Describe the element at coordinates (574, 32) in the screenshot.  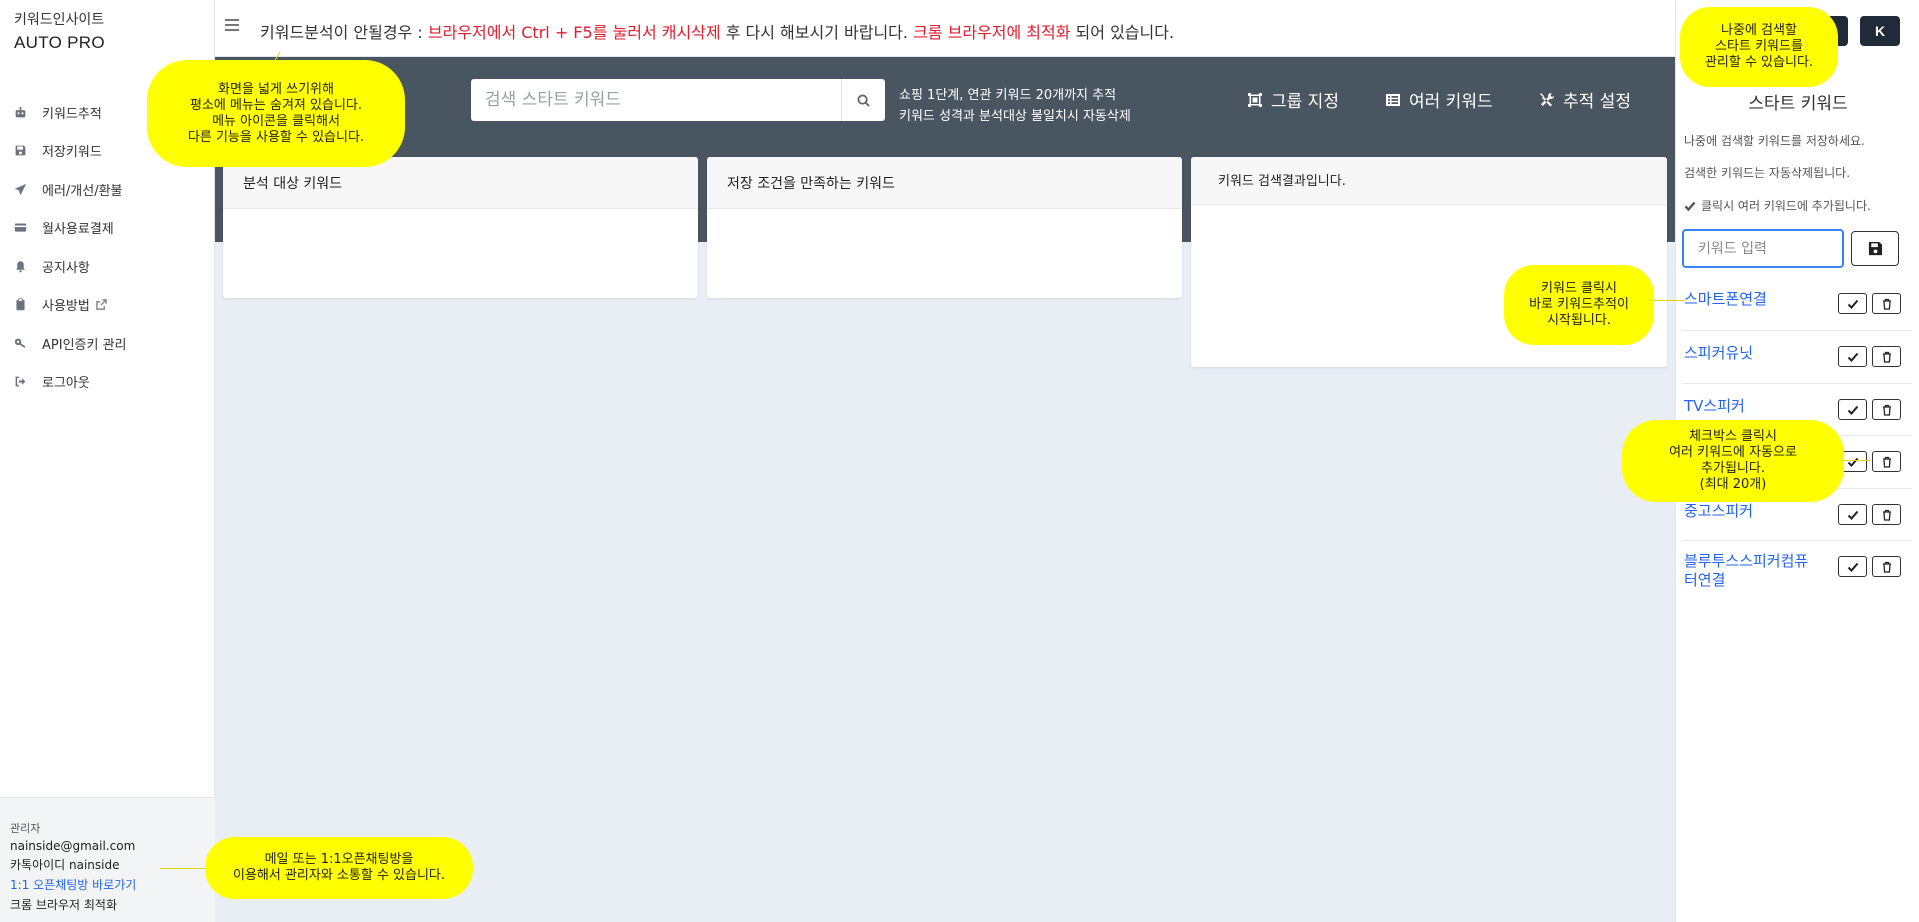
I see `notice-highlight-1: 브라우저에서 Ctrl + F5를 눌러서 캐시삭제` at that location.